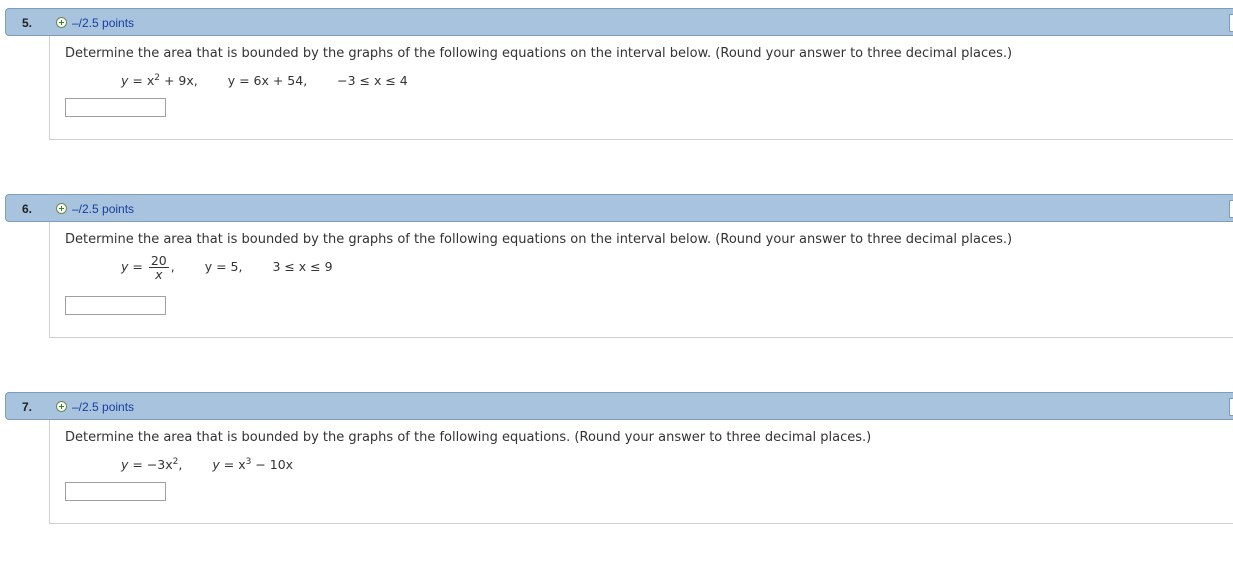  Describe the element at coordinates (27, 23) in the screenshot. I see `question-number: 5.` at that location.